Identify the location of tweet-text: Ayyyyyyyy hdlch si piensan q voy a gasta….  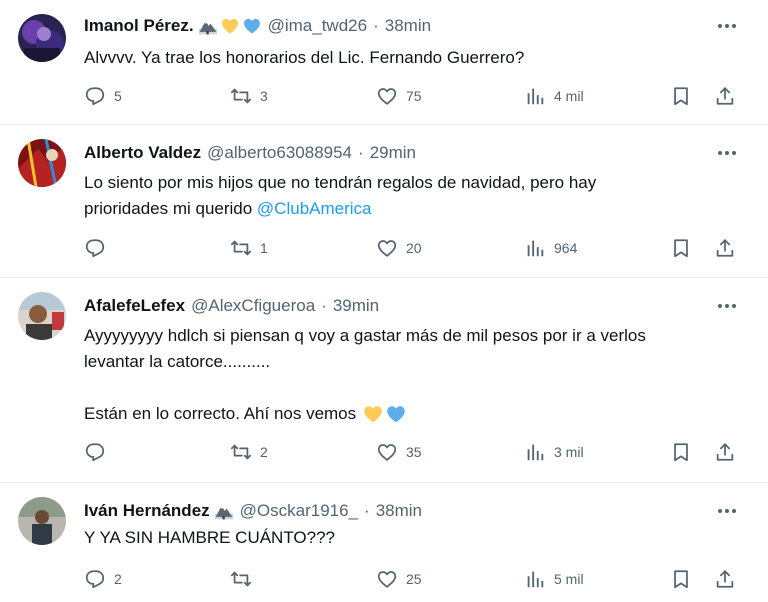
(365, 374).